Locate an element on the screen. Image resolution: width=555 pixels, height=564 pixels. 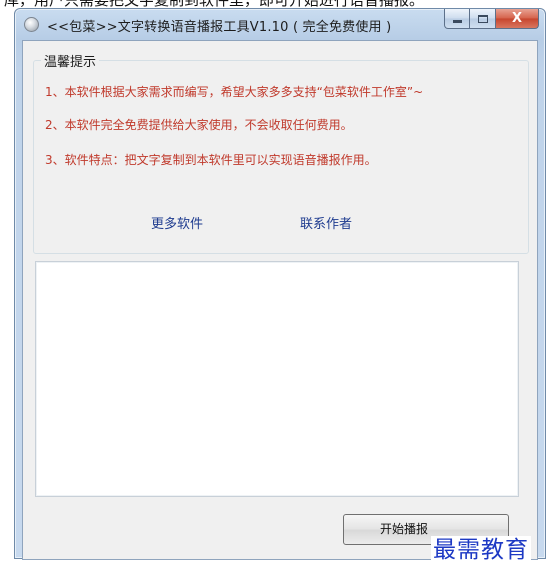
tip-2: 2、本软件完全免费提供给大家使用，不会收取任何费用。 is located at coordinates (199, 125).